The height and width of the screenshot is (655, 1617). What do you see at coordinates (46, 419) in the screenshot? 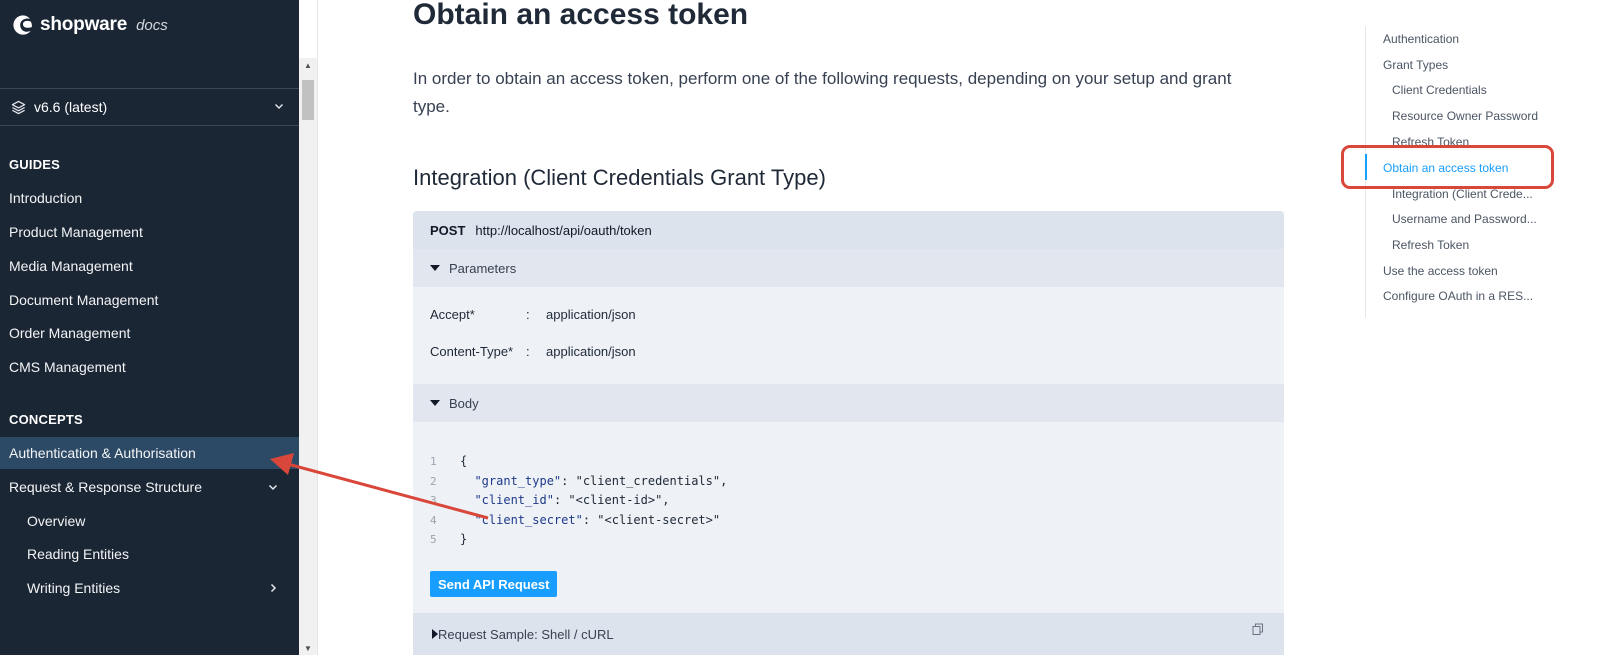
I see `section-title-concepts: CONCEPTS` at bounding box center [46, 419].